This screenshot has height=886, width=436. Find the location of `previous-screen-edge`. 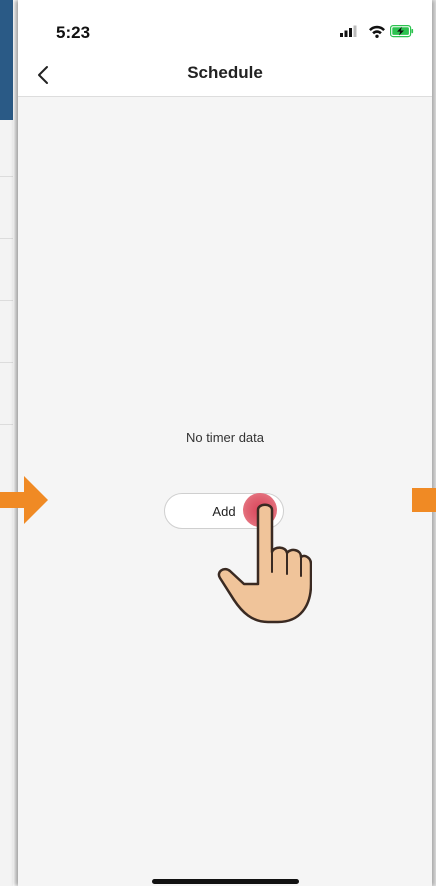

previous-screen-edge is located at coordinates (6, 443).